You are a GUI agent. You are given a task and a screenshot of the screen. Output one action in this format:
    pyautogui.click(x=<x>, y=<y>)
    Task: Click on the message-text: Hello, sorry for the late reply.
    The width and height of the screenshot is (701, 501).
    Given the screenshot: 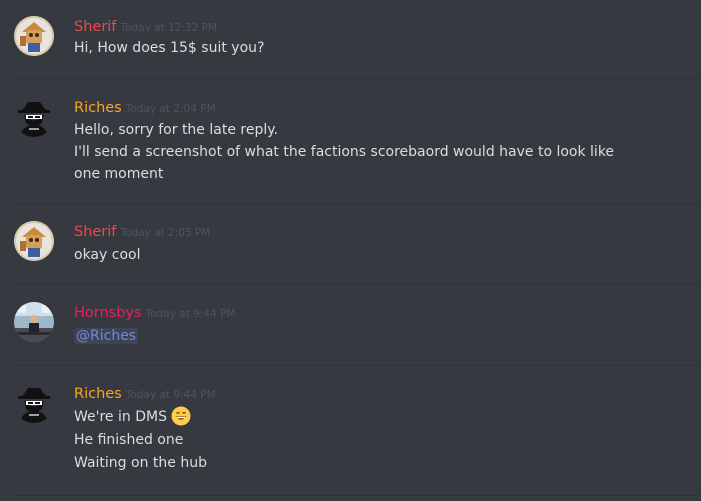 What is the action you would take?
    pyautogui.click(x=176, y=130)
    